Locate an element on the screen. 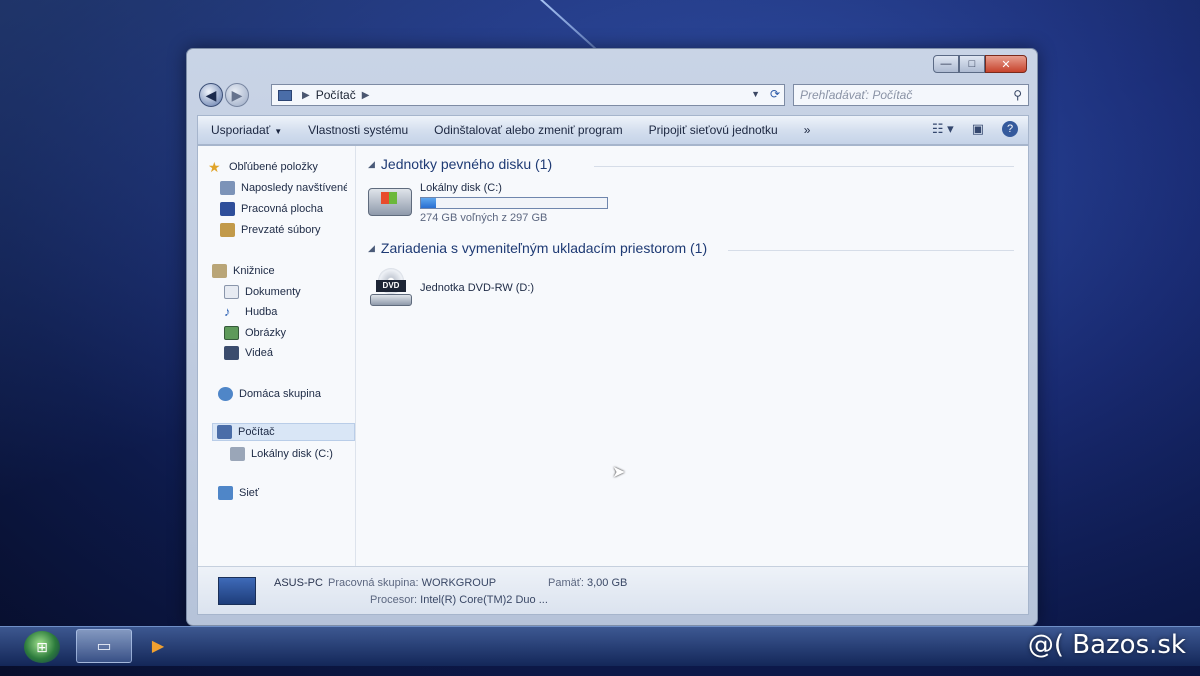 This screenshot has width=1200, height=676. sidebar-item-label: Dokumenty is located at coordinates (273, 292).